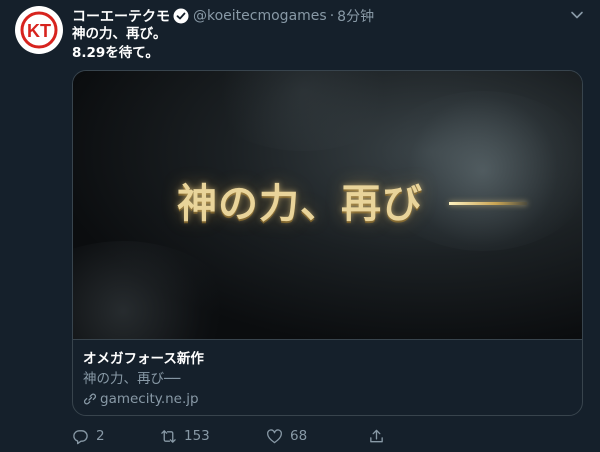 The image size is (600, 452). I want to click on avatar-logo-text: KT, so click(39, 31).